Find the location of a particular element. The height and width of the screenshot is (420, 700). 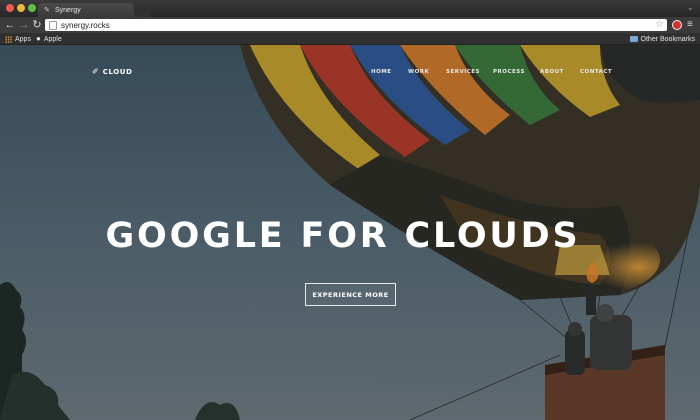

reload-icon: ↻ is located at coordinates (37, 25).